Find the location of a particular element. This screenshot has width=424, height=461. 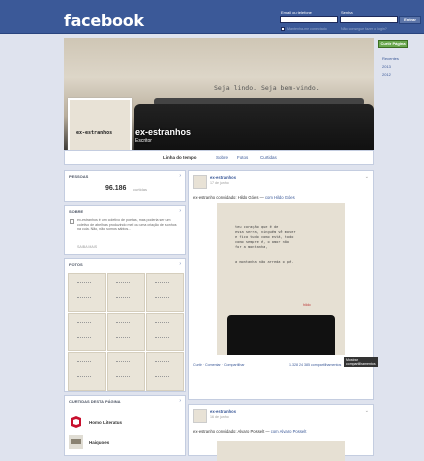

liked-page-name: Haiquoes is located at coordinates (99, 442).